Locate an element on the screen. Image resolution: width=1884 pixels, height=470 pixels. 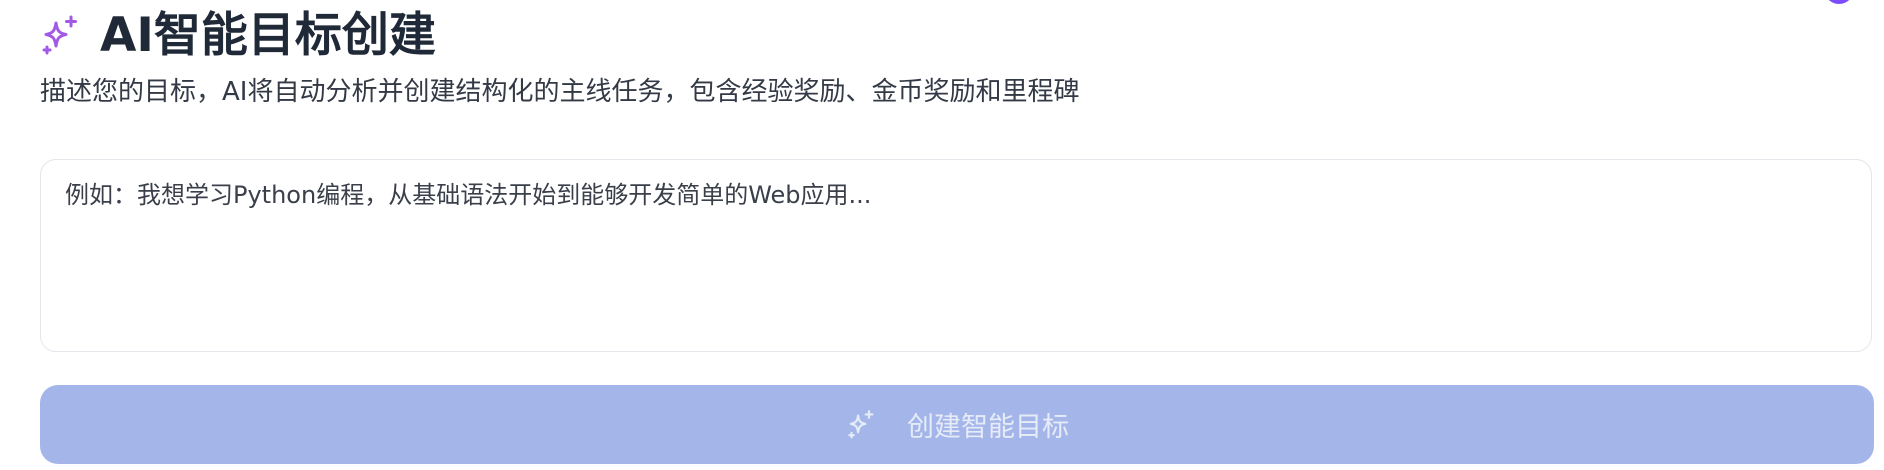
page-title: AI智能目标创建 is located at coordinates (268, 35).